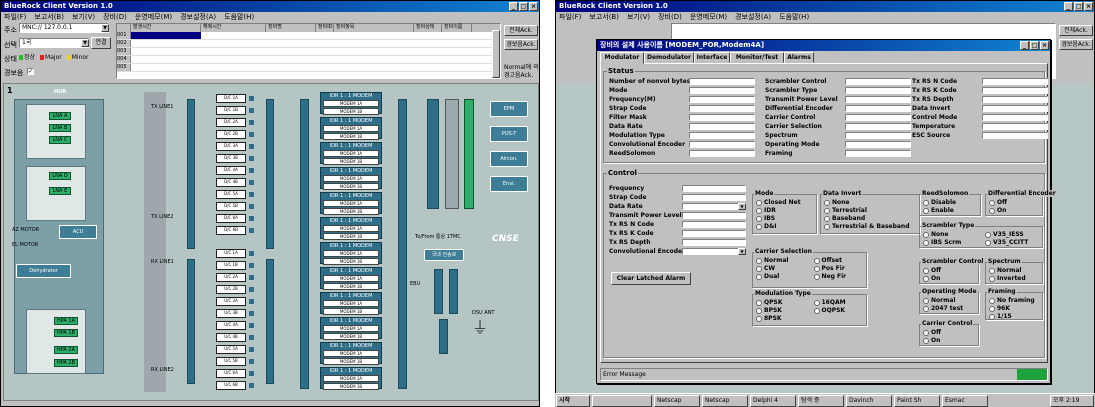 The width and height of the screenshot is (1095, 407). What do you see at coordinates (742, 251) in the screenshot?
I see `control-dropdown: ▼` at bounding box center [742, 251].